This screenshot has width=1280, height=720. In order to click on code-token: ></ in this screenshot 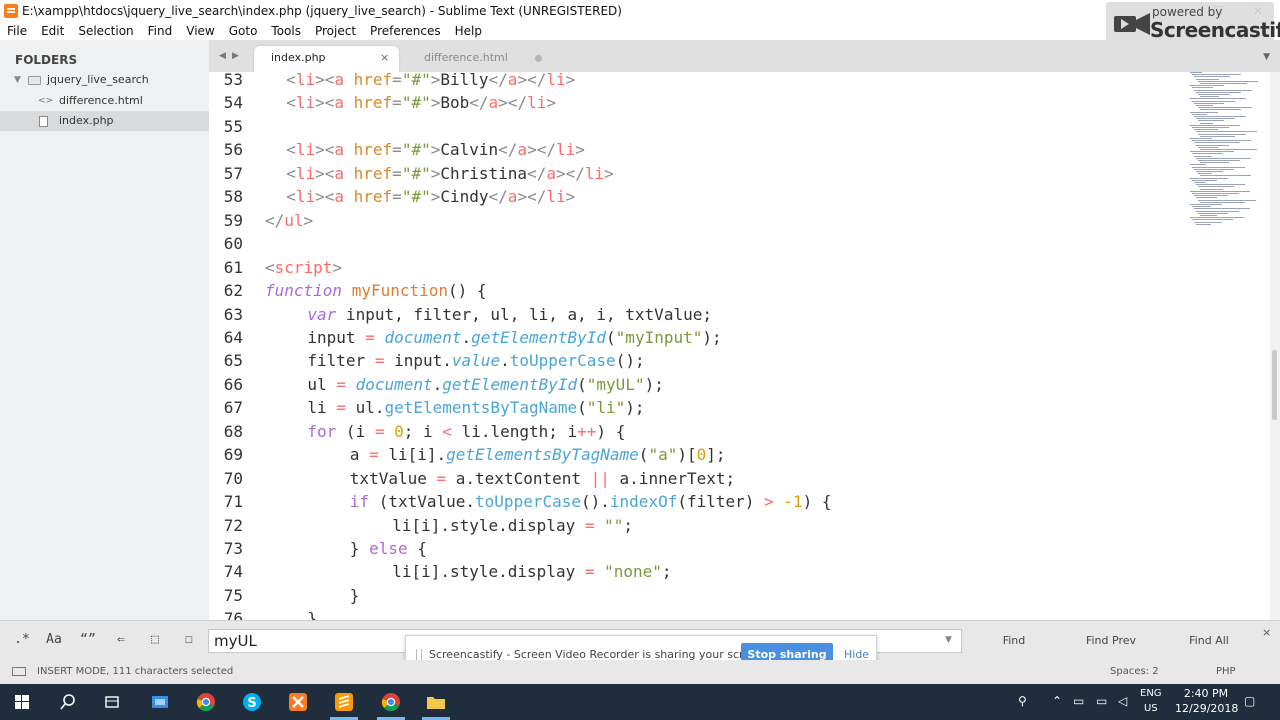, I will do `click(541, 150)`.